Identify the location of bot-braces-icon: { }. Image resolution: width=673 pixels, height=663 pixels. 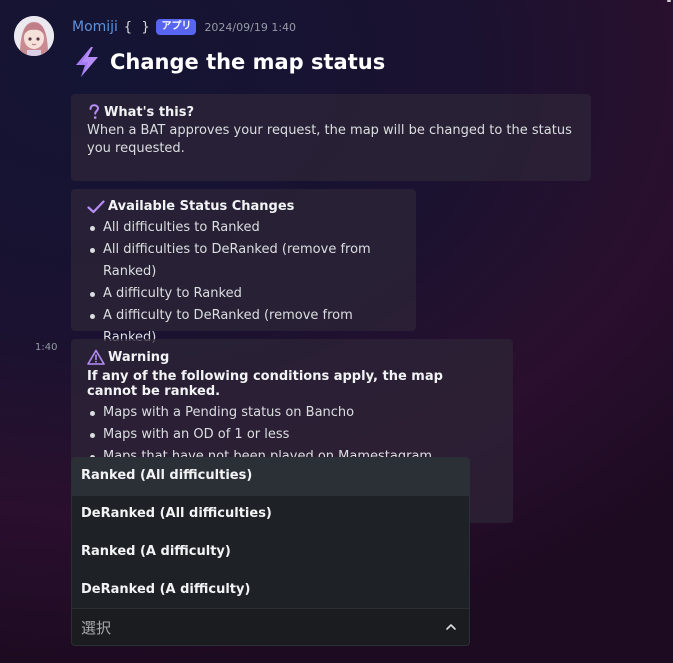
(137, 27).